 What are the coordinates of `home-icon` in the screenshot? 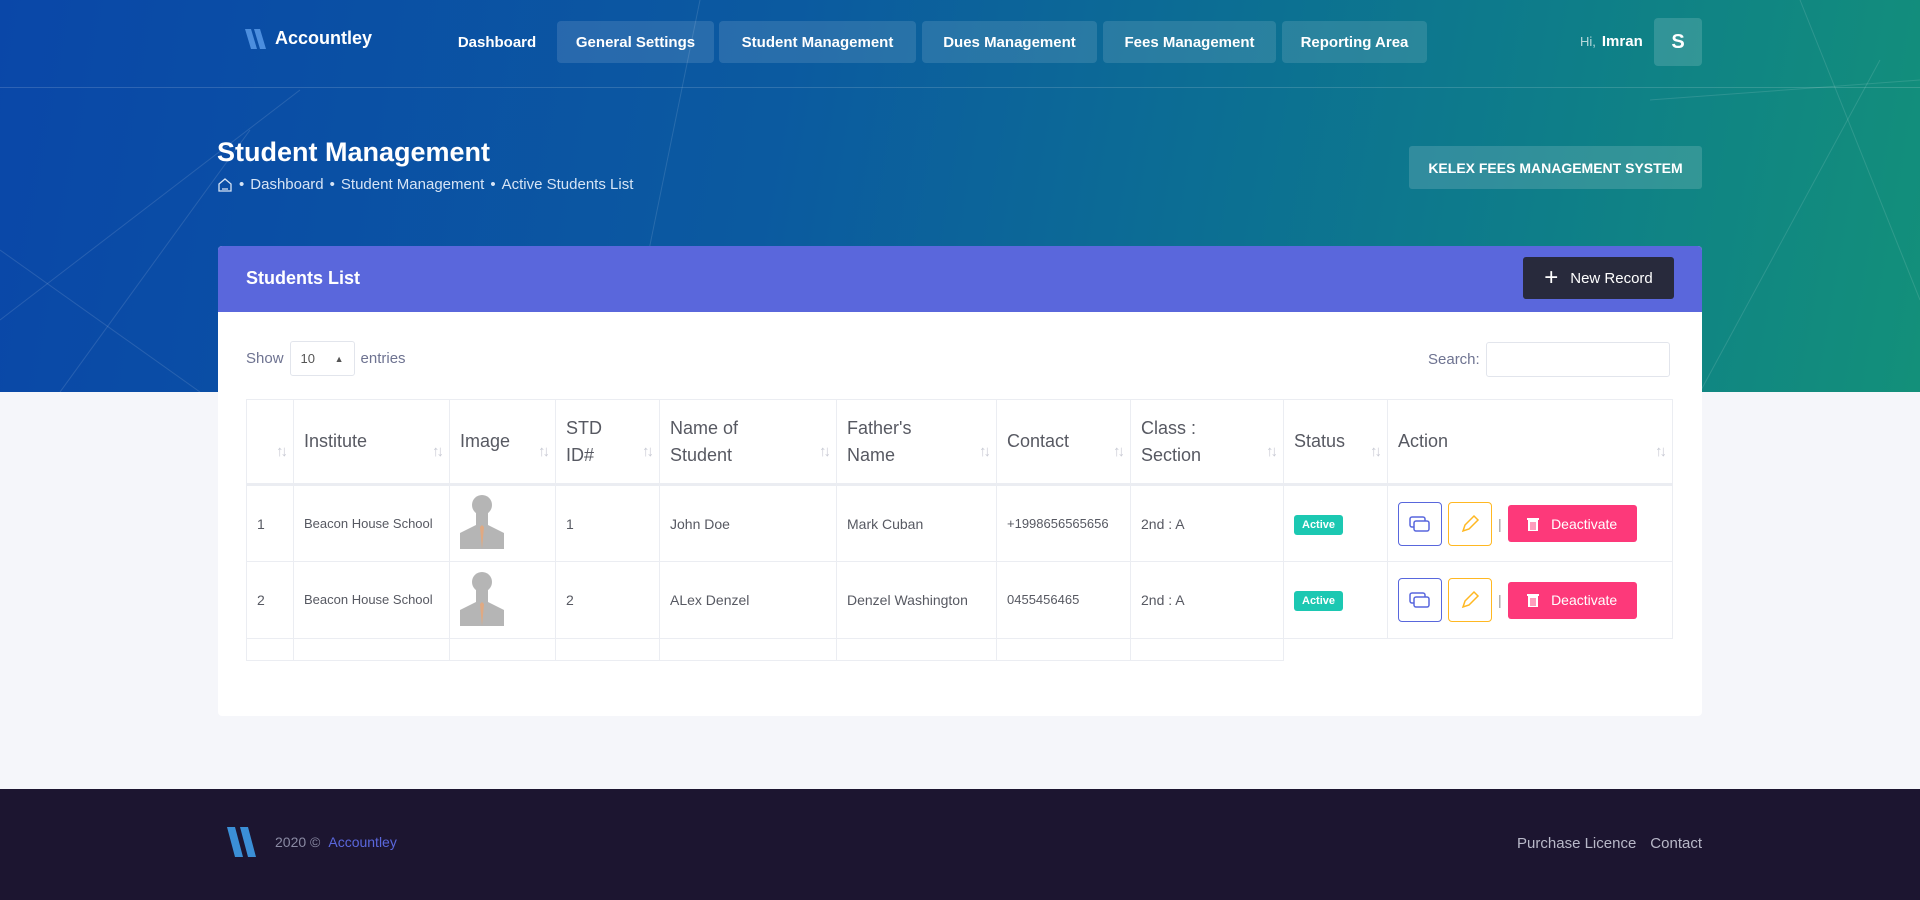 It's located at (225, 185).